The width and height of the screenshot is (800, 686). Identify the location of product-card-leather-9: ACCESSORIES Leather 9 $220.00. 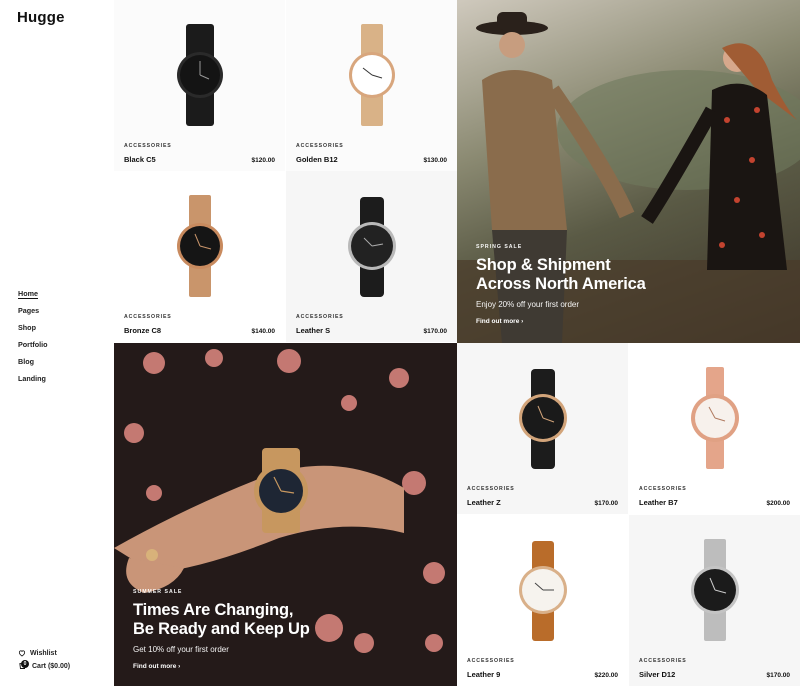
(542, 600).